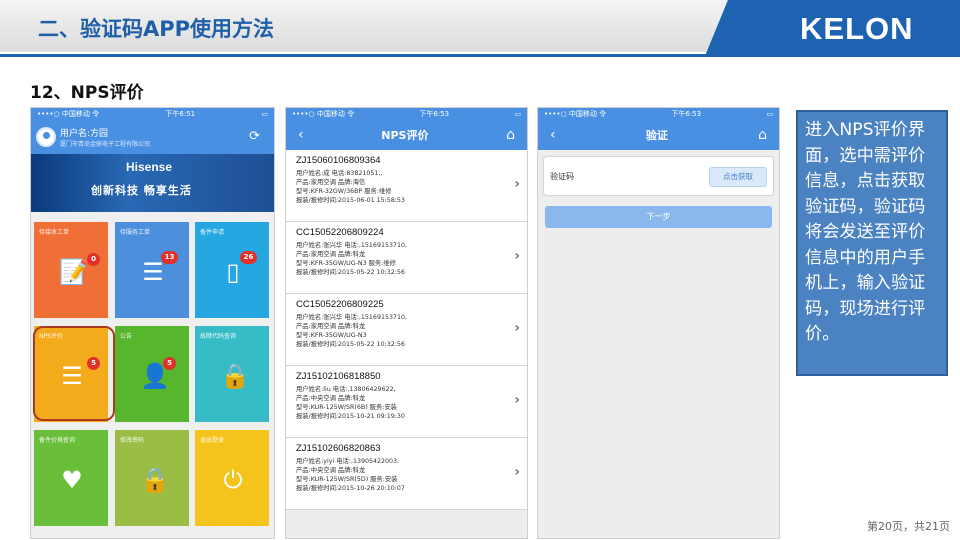  What do you see at coordinates (340, 232) in the screenshot?
I see `record-id: CC15052206809224` at bounding box center [340, 232].